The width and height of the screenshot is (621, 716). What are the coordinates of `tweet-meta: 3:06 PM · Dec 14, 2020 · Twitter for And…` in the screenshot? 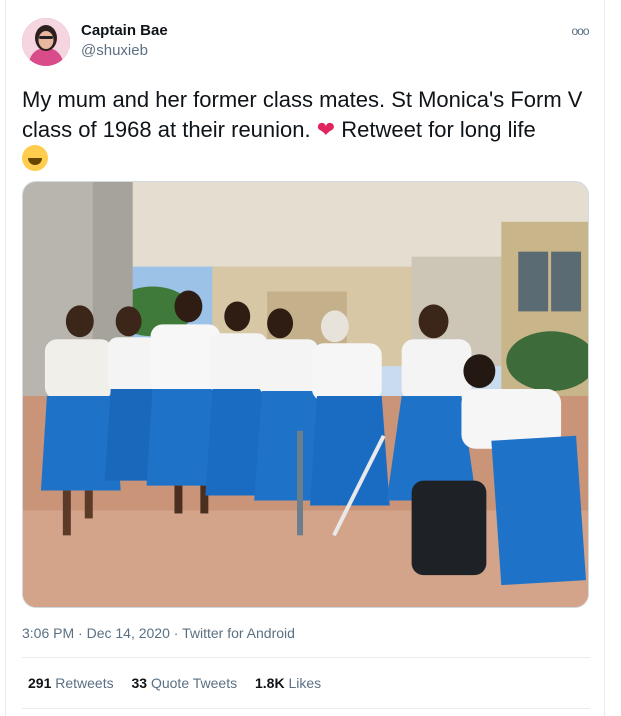 It's located at (158, 633).